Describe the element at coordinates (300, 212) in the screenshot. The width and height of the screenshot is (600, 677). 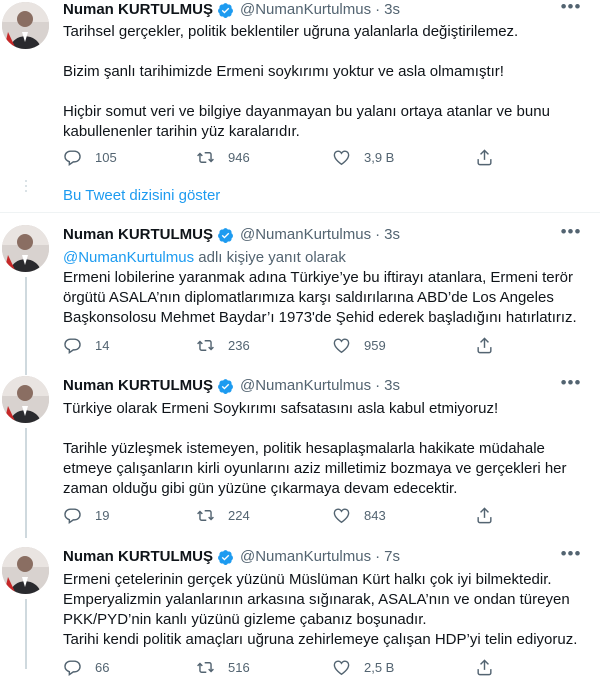
I see `divider` at that location.